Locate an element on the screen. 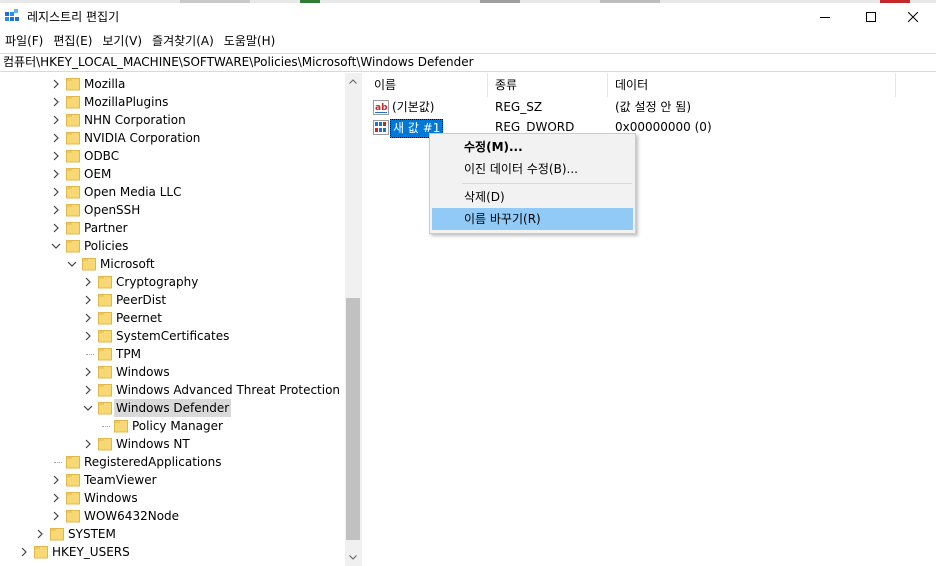 Image resolution: width=936 pixels, height=566 pixels. context-menu: 수정(M)... 이진 데이터 수정(B)... 삭제(D) 이름 바꾸기(R) is located at coordinates (532, 183).